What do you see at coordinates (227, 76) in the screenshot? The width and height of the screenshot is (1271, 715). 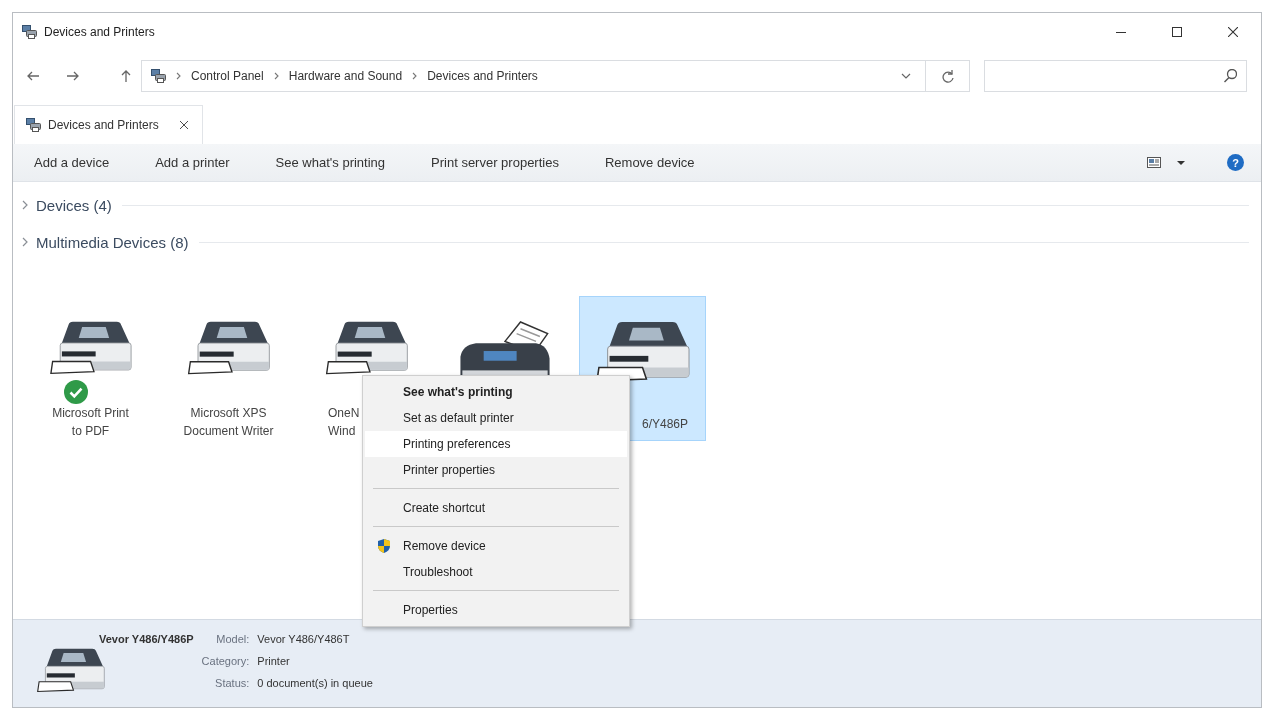 I see `breadcrumb-link: Control Panel` at bounding box center [227, 76].